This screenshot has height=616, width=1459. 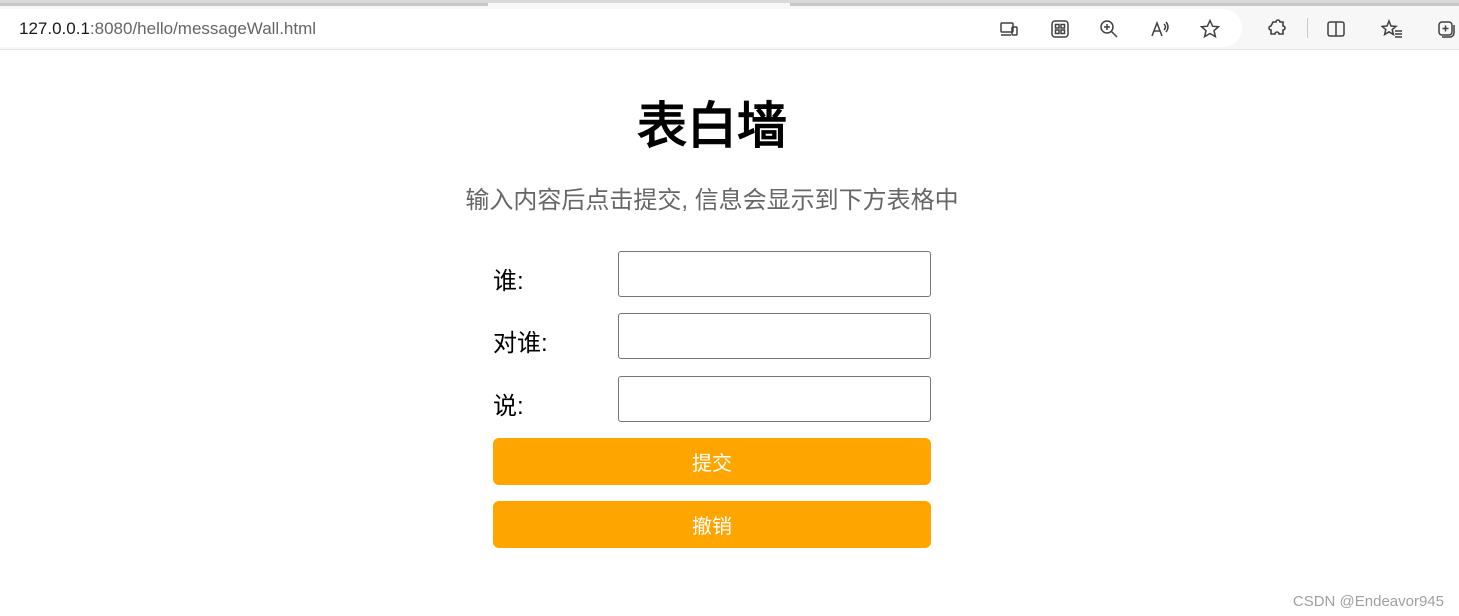 I want to click on toolbar-divider, so click(x=1307, y=28).